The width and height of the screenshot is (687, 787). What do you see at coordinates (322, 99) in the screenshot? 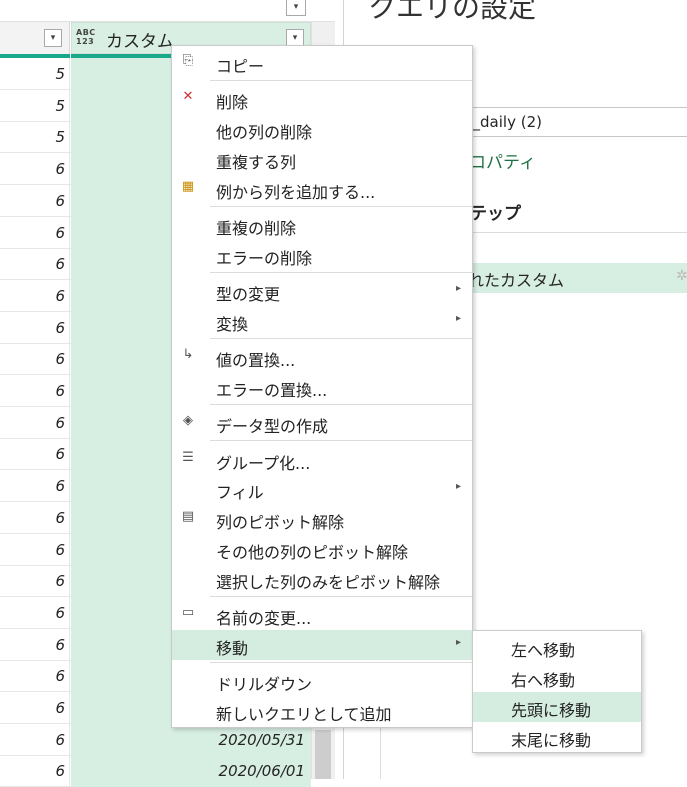
I see `menu-item: ✕ 削除` at bounding box center [322, 99].